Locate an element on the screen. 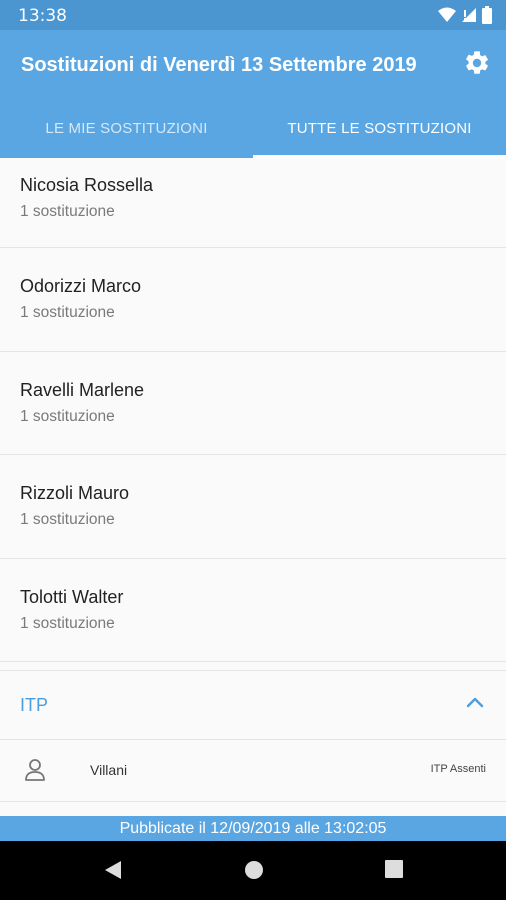 This screenshot has width=506, height=900. gear-icon is located at coordinates (477, 65).